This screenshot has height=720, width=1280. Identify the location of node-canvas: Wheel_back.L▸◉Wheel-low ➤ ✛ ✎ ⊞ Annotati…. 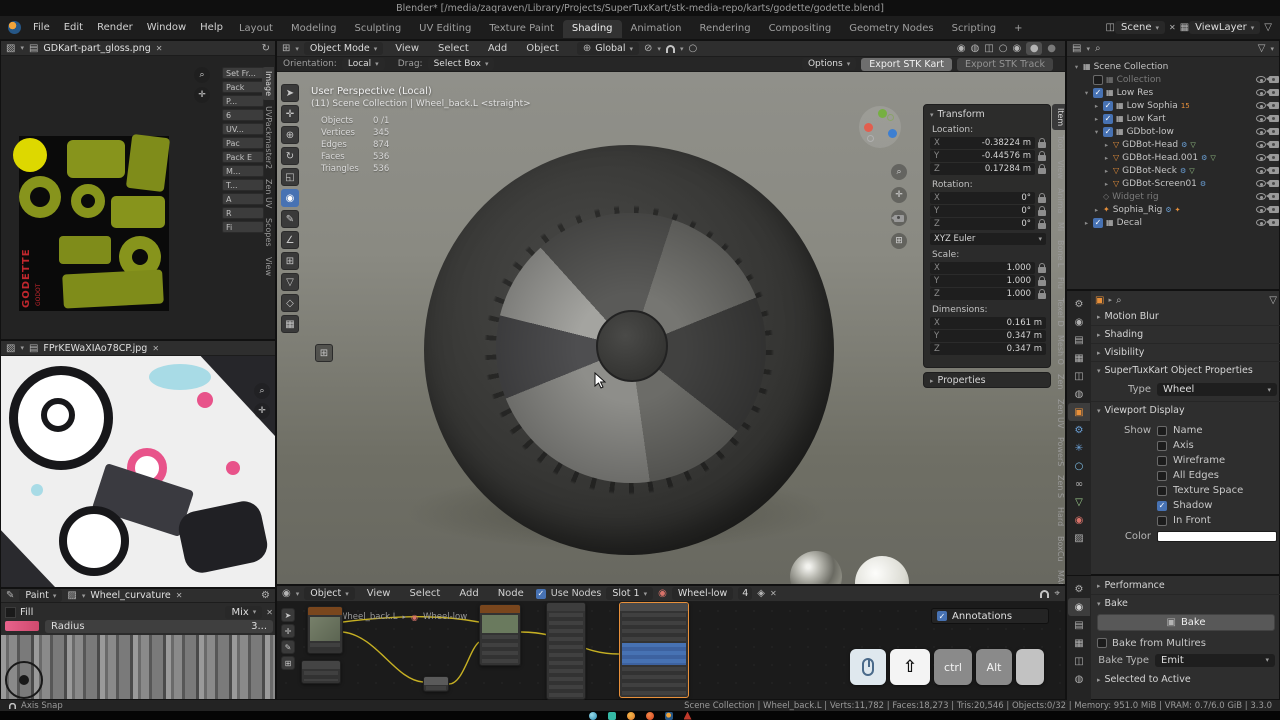
(672, 651).